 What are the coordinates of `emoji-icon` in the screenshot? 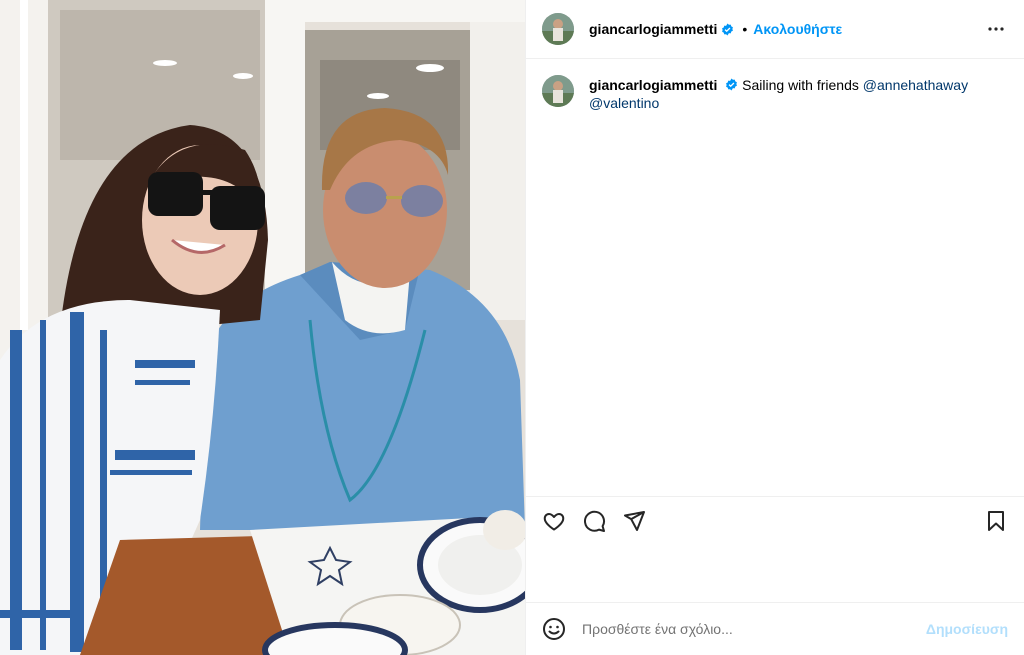 It's located at (554, 629).